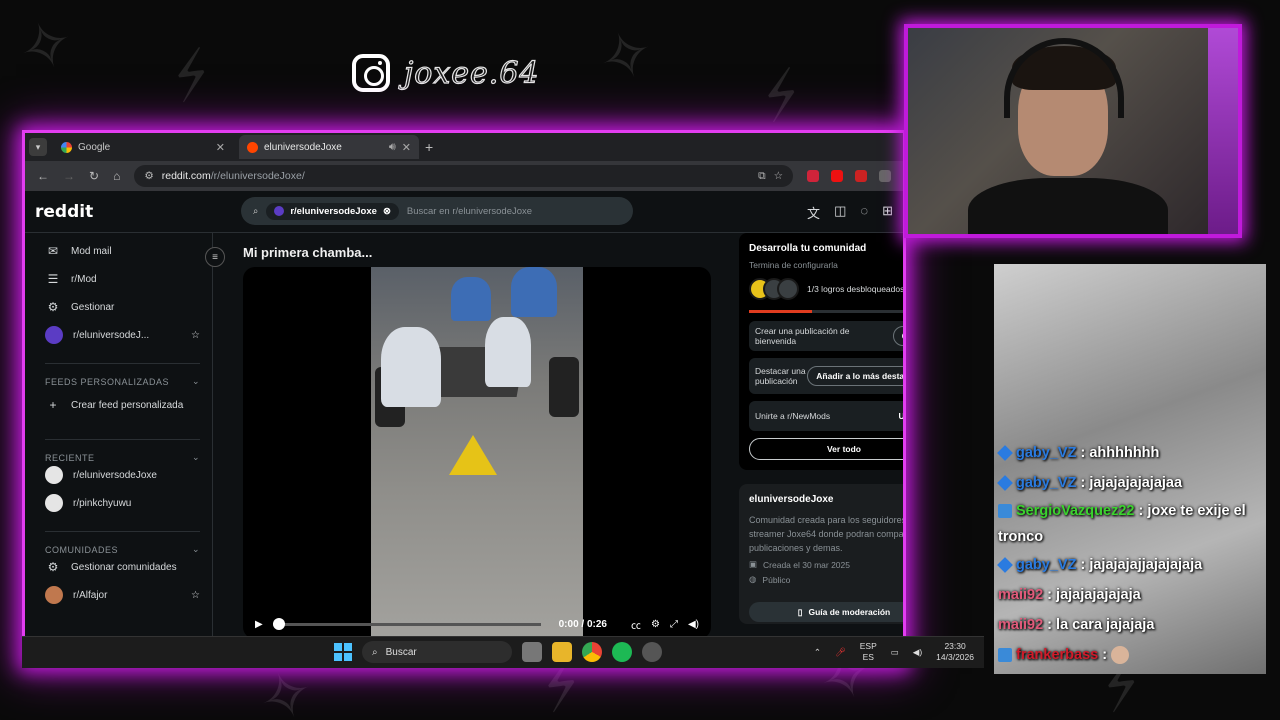 Image resolution: width=1280 pixels, height=720 pixels. Describe the element at coordinates (387, 211) in the screenshot. I see `clear-chip-icon: ⊗` at that location.